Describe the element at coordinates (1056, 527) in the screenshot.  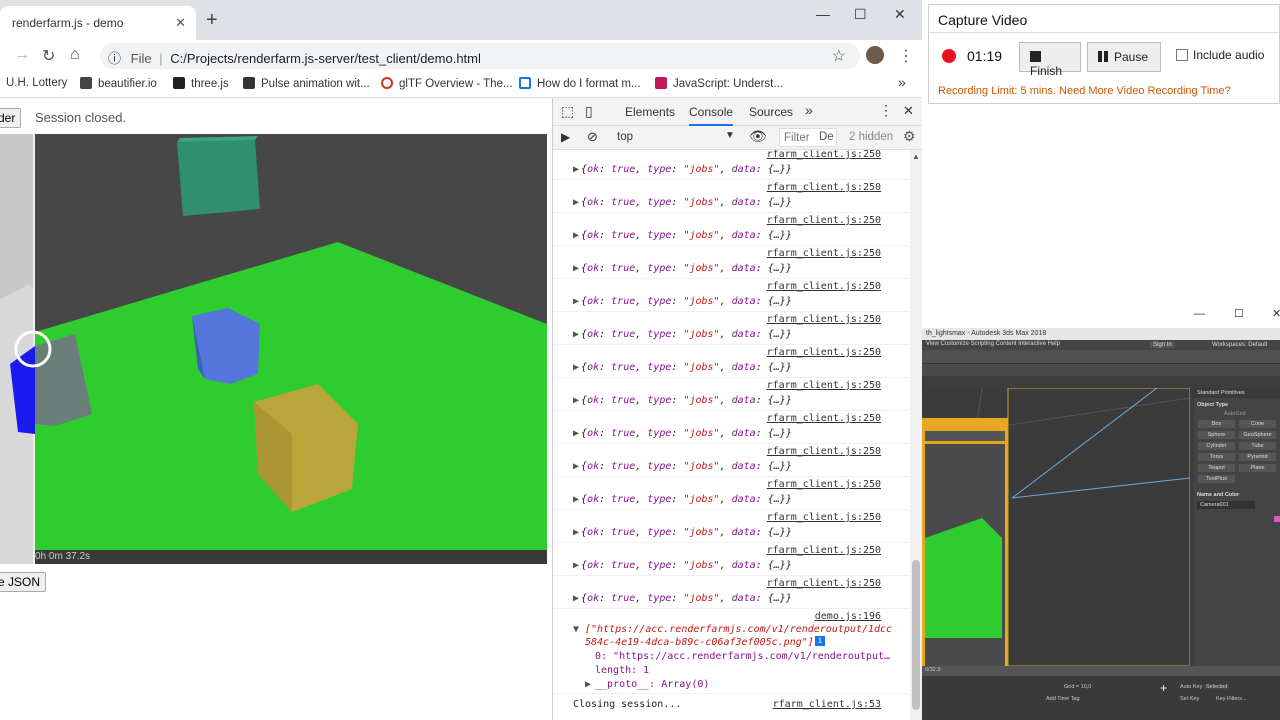
I see `max-viewport` at that location.